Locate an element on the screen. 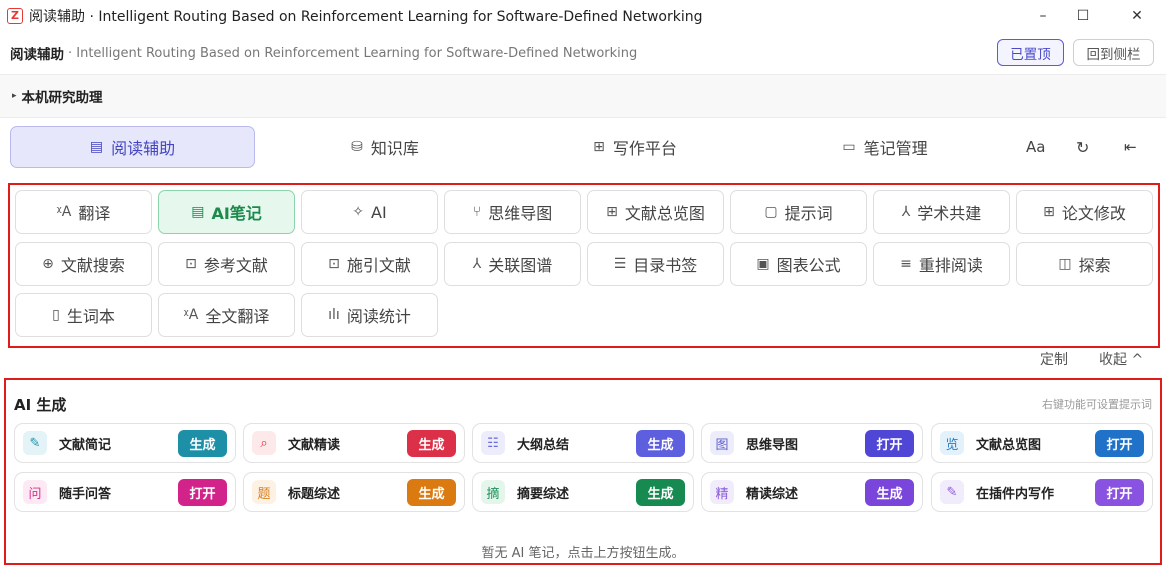  tab-label: 笔记管理 is located at coordinates (895, 148).